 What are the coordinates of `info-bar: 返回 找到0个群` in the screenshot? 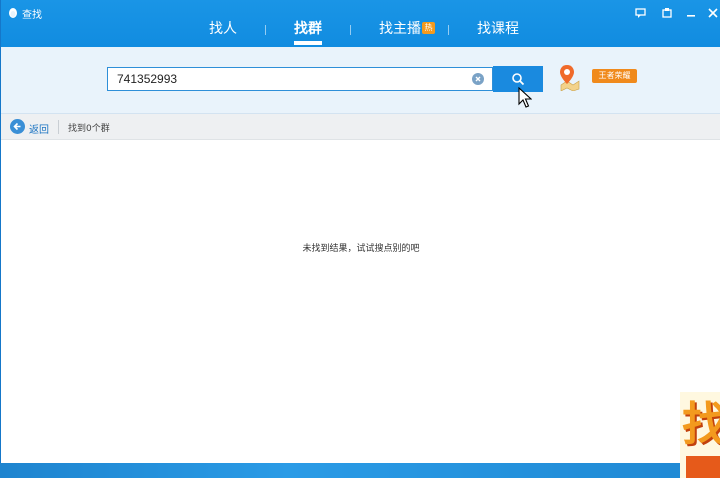 It's located at (360, 127).